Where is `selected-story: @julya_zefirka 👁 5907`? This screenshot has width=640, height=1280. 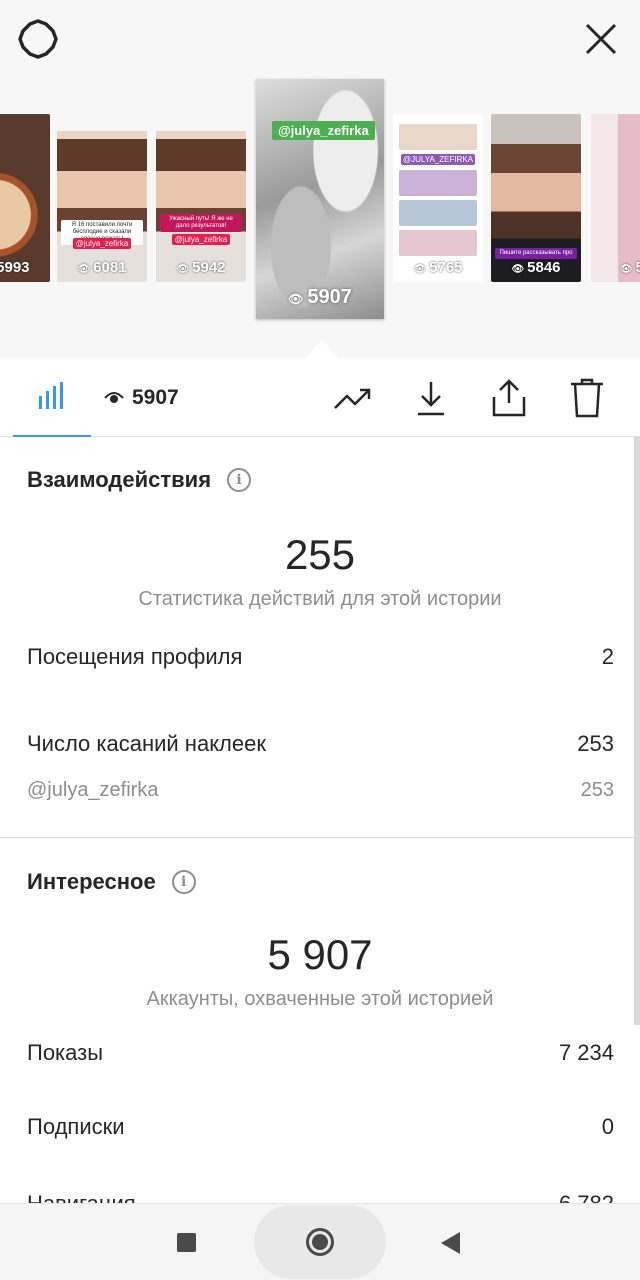 selected-story: @julya_zefirka 👁 5907 is located at coordinates (320, 199).